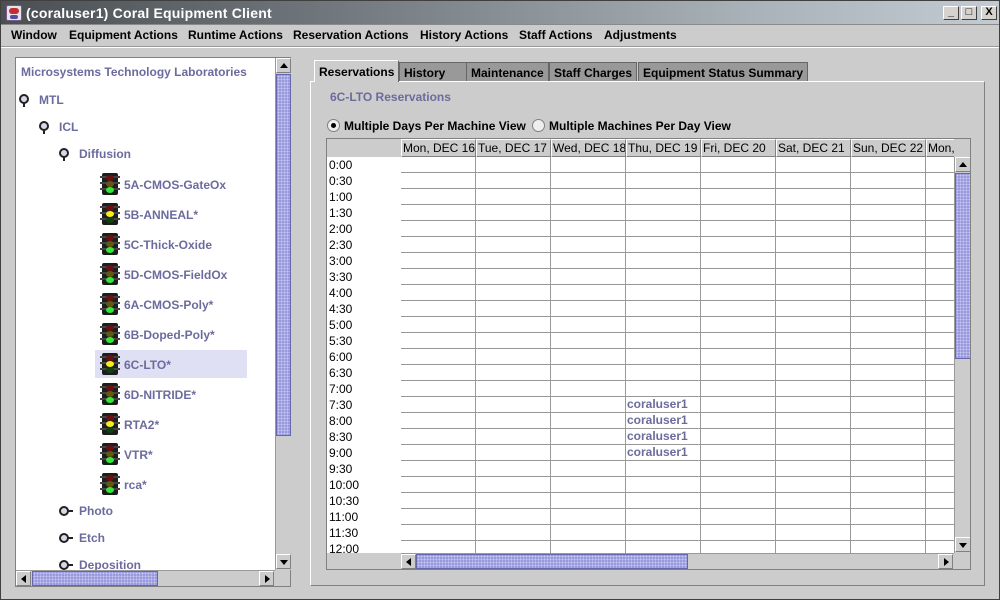  What do you see at coordinates (556, 35) in the screenshot?
I see `menu-staff-actions: Staff Actions` at bounding box center [556, 35].